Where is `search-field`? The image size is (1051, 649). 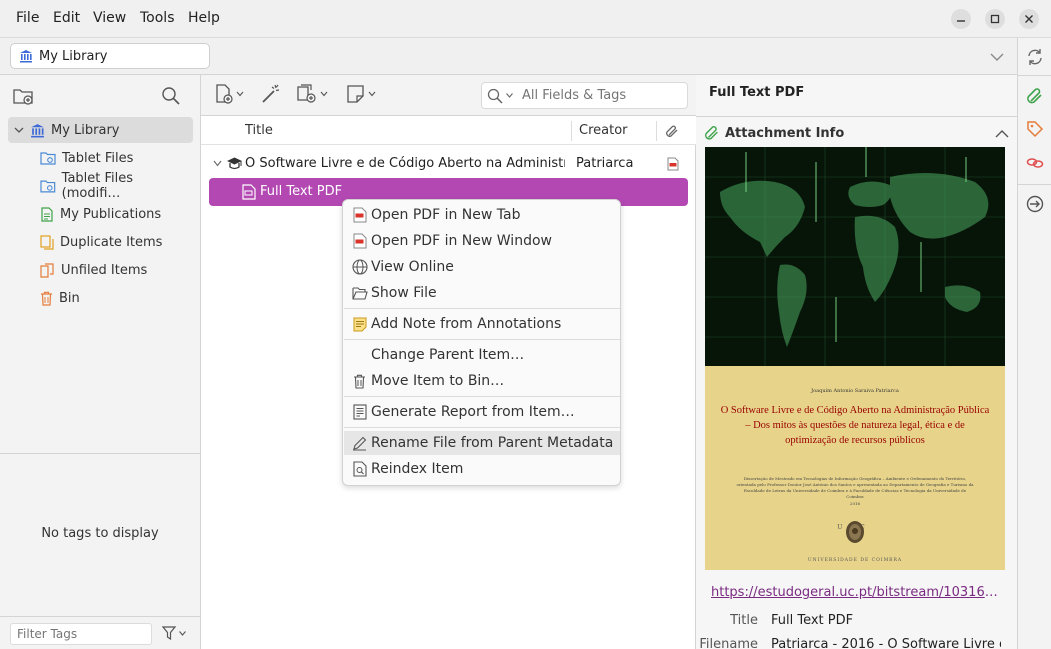 search-field is located at coordinates (584, 95).